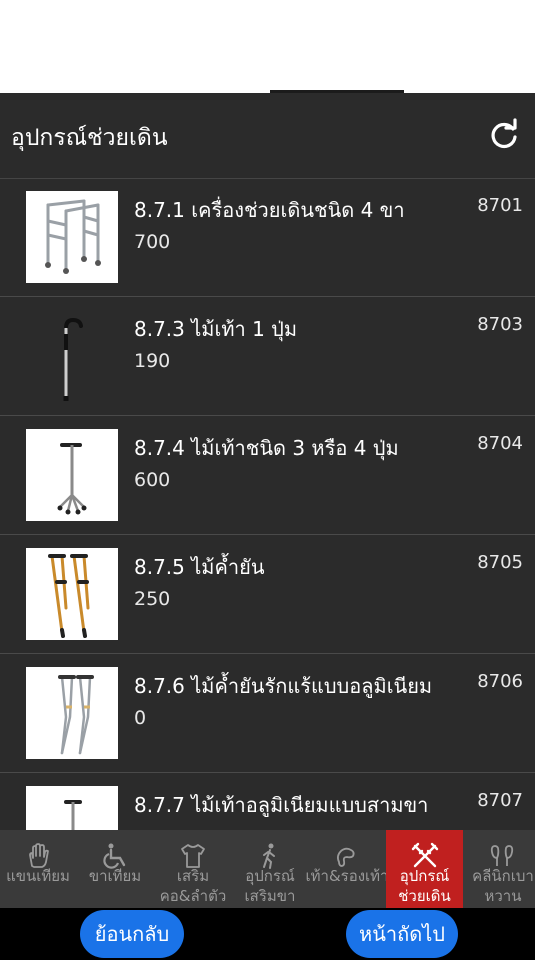  I want to click on panel-header: อุปกรณ์ช่วยเดิน, so click(267, 136).